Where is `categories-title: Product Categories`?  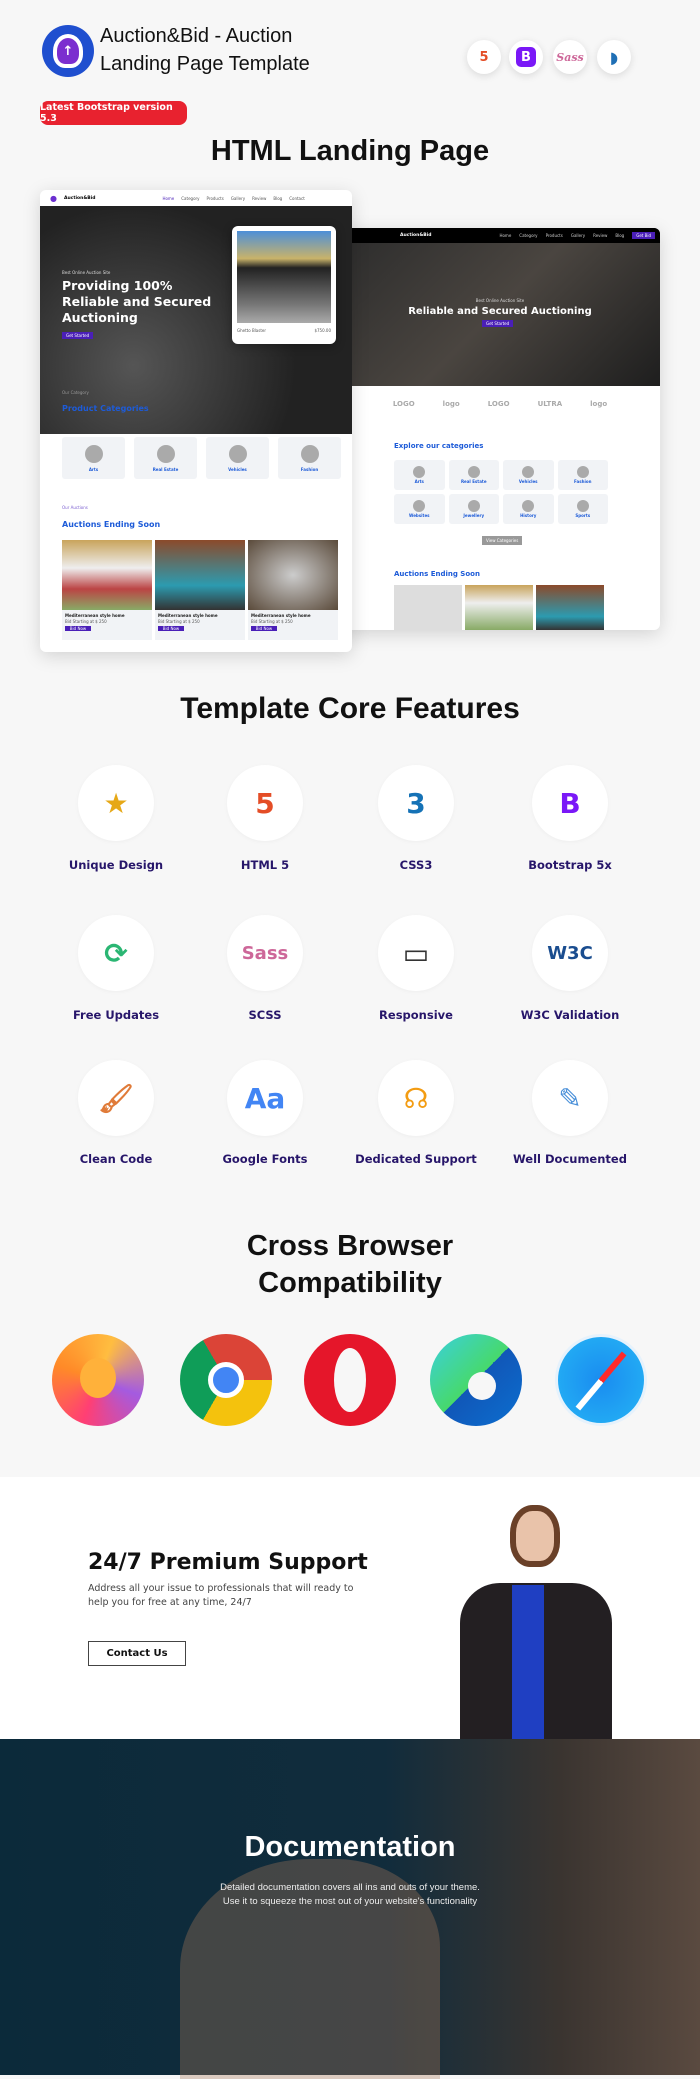
categories-title: Product Categories is located at coordinates (105, 408).